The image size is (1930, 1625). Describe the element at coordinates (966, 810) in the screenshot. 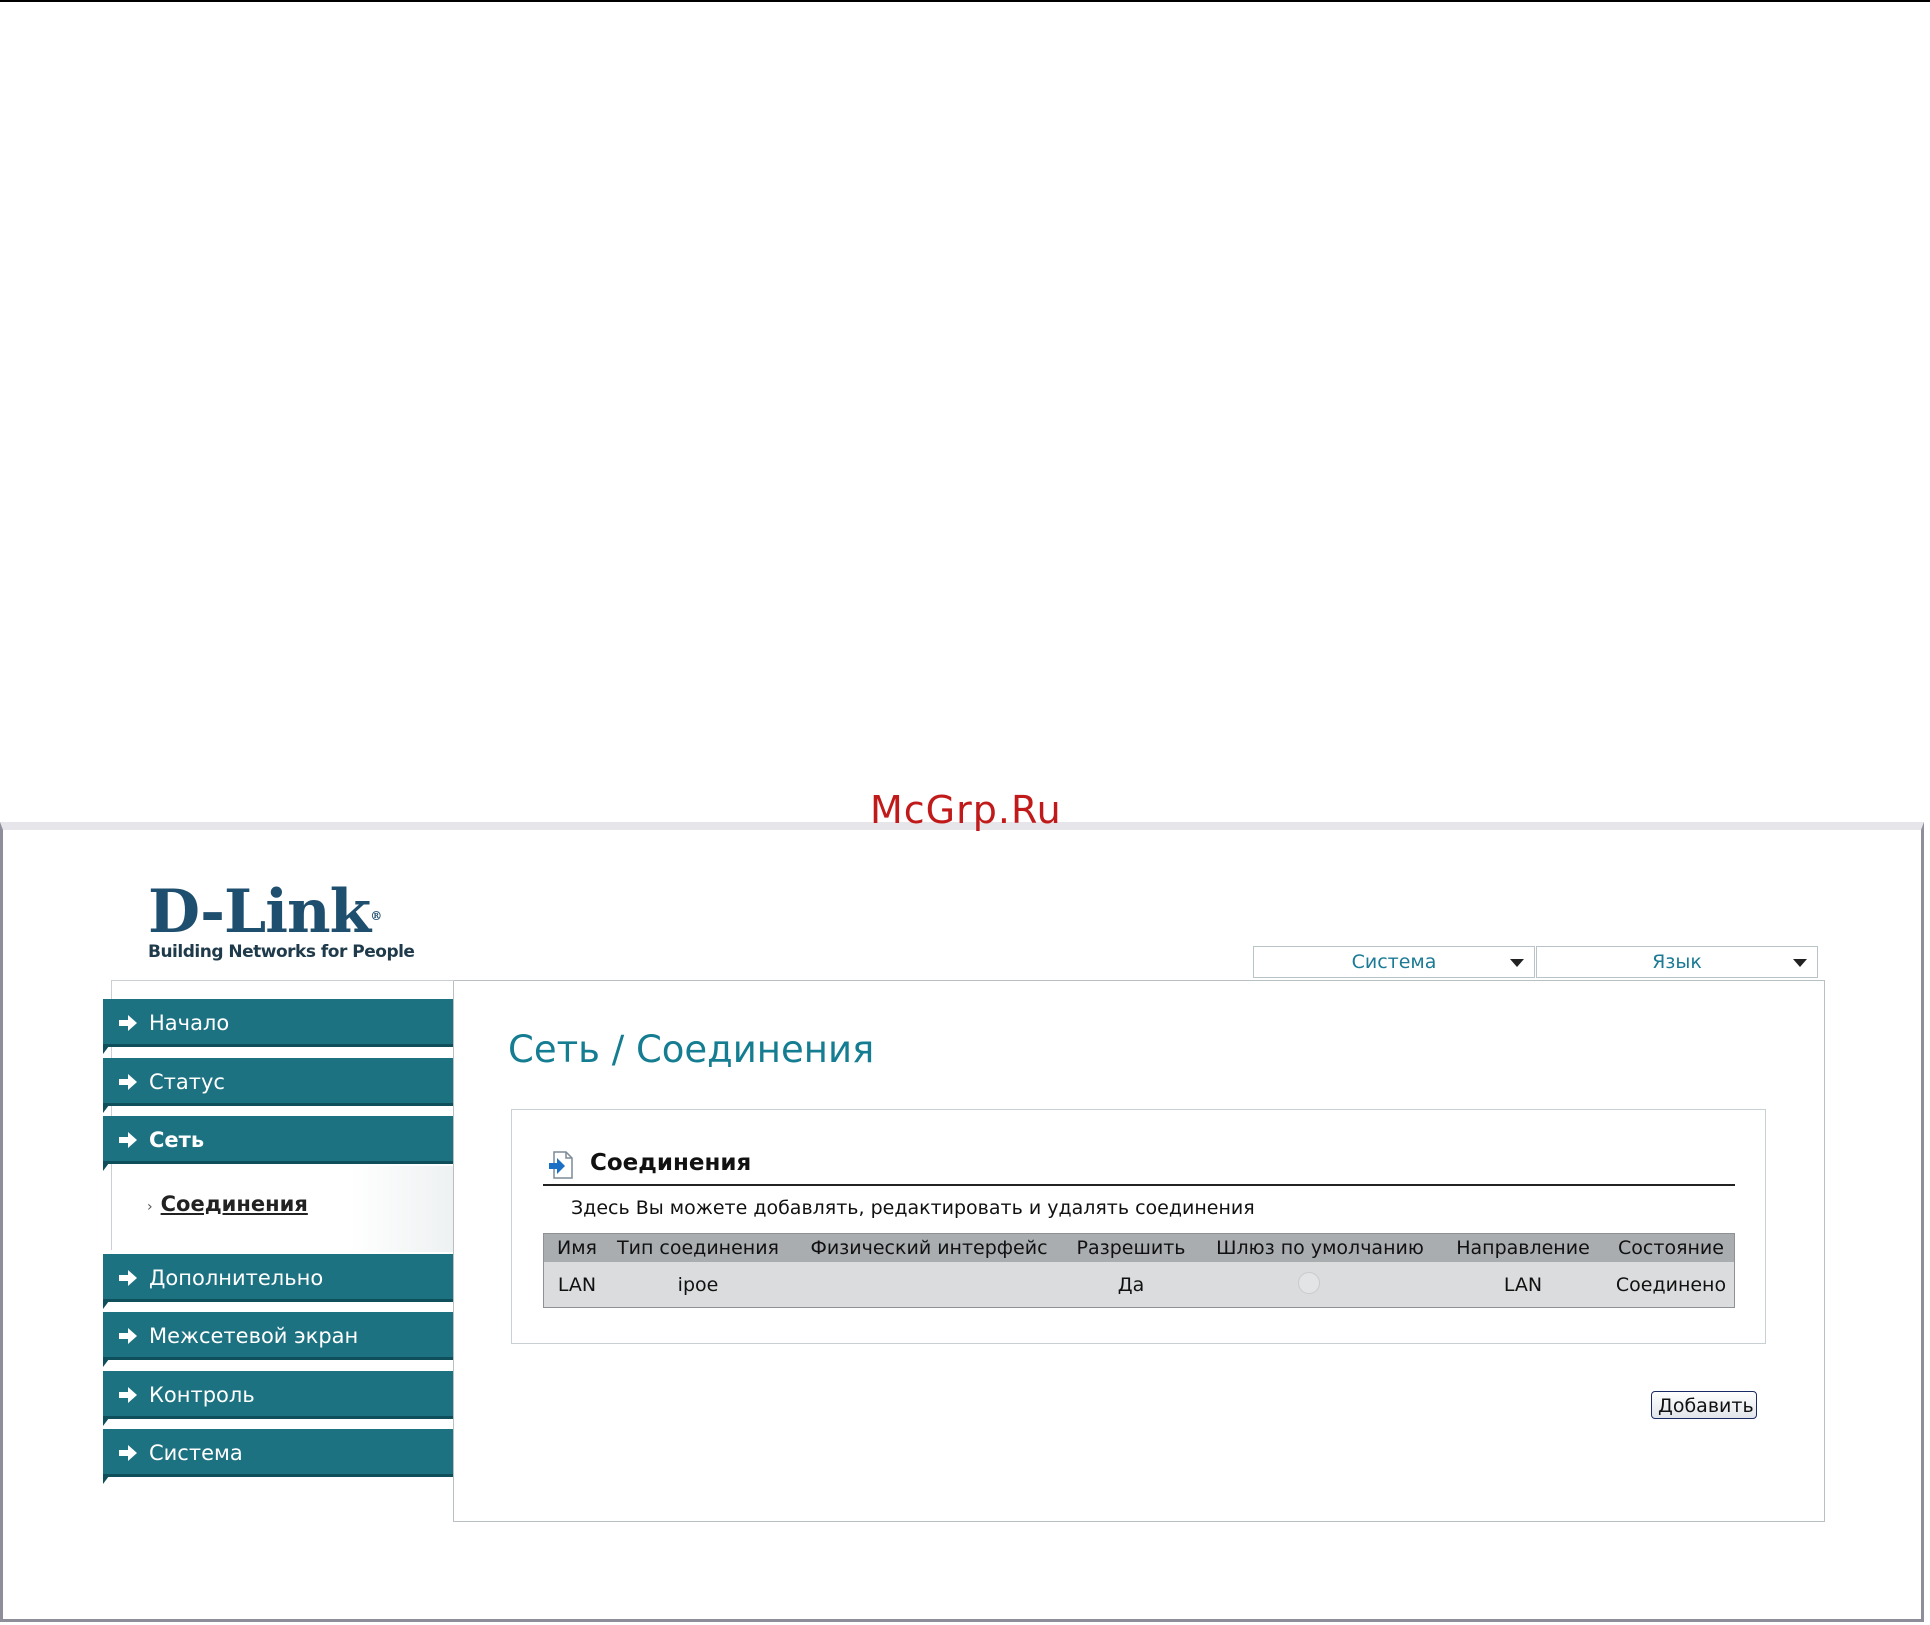

I see `watermark-text: McGrp.Ru` at that location.